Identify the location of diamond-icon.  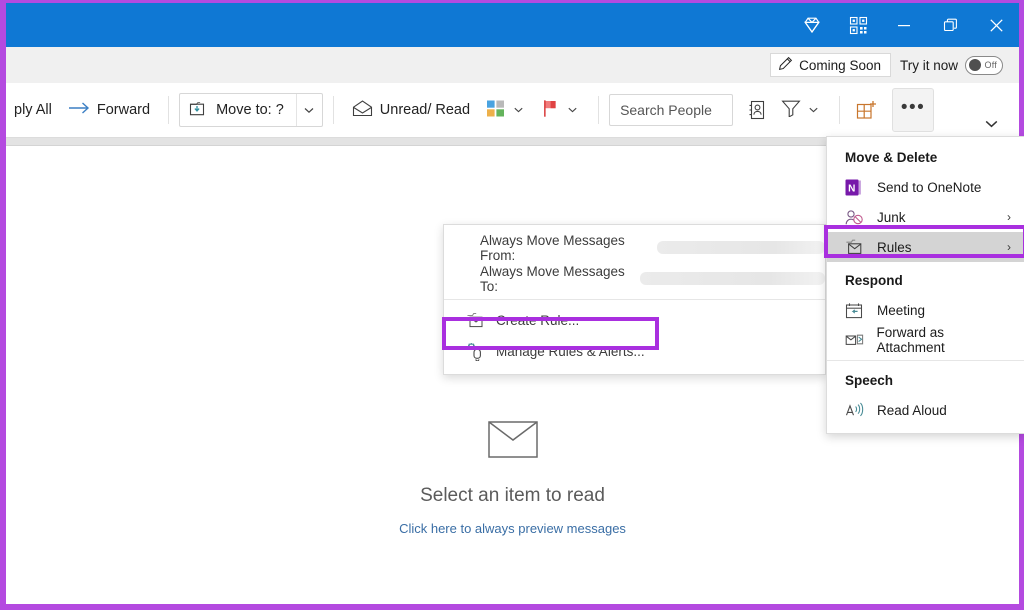
(812, 25).